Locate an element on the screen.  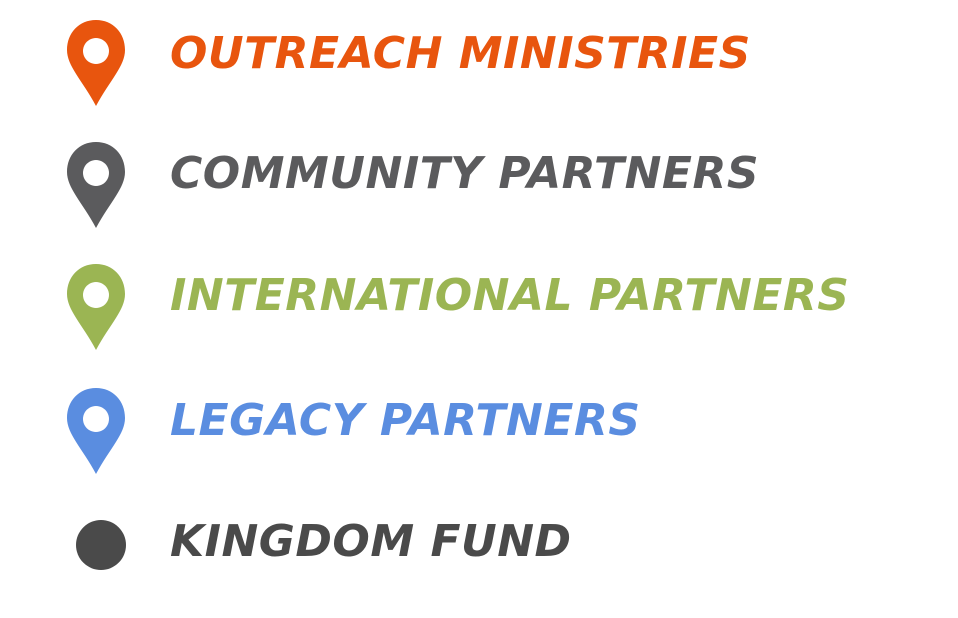
legend-label: COMMUNITY PARTNERS is located at coordinates (465, 173).